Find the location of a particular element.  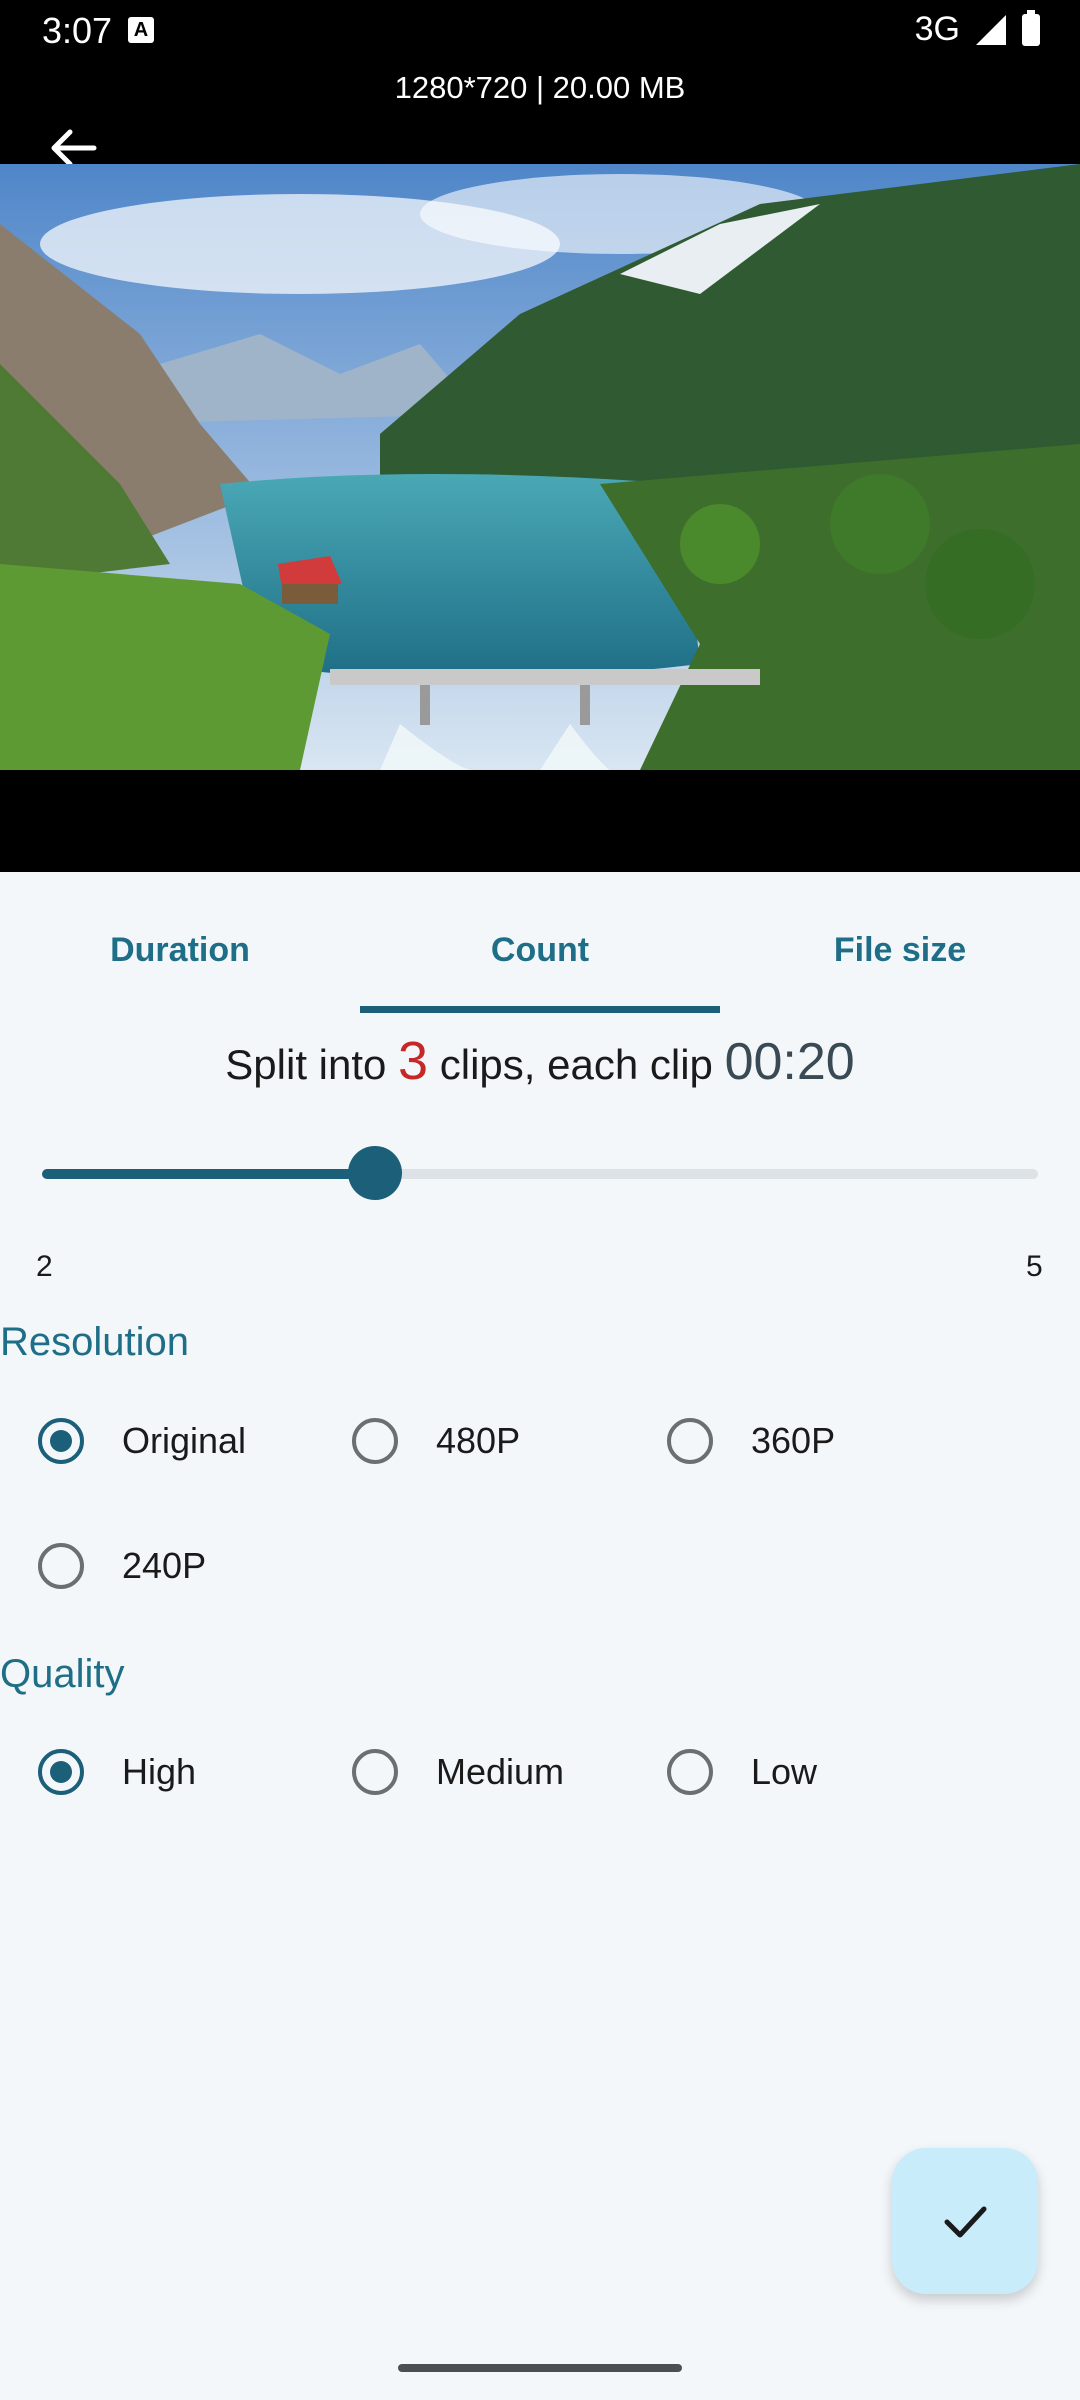

resolution-title: Resolution is located at coordinates (95, 1342).